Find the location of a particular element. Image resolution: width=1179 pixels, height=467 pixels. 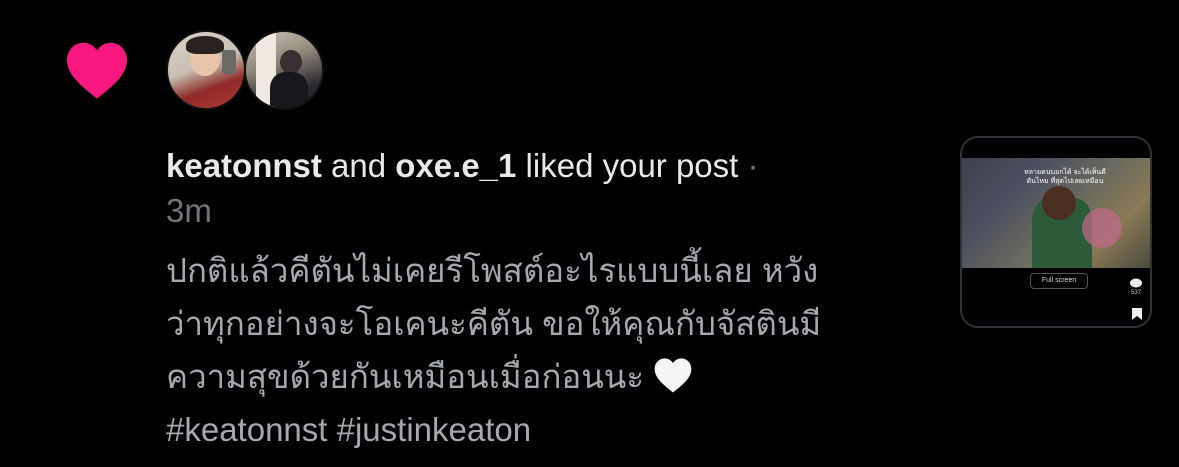

fullscreen-button: Full screen is located at coordinates (1059, 281).